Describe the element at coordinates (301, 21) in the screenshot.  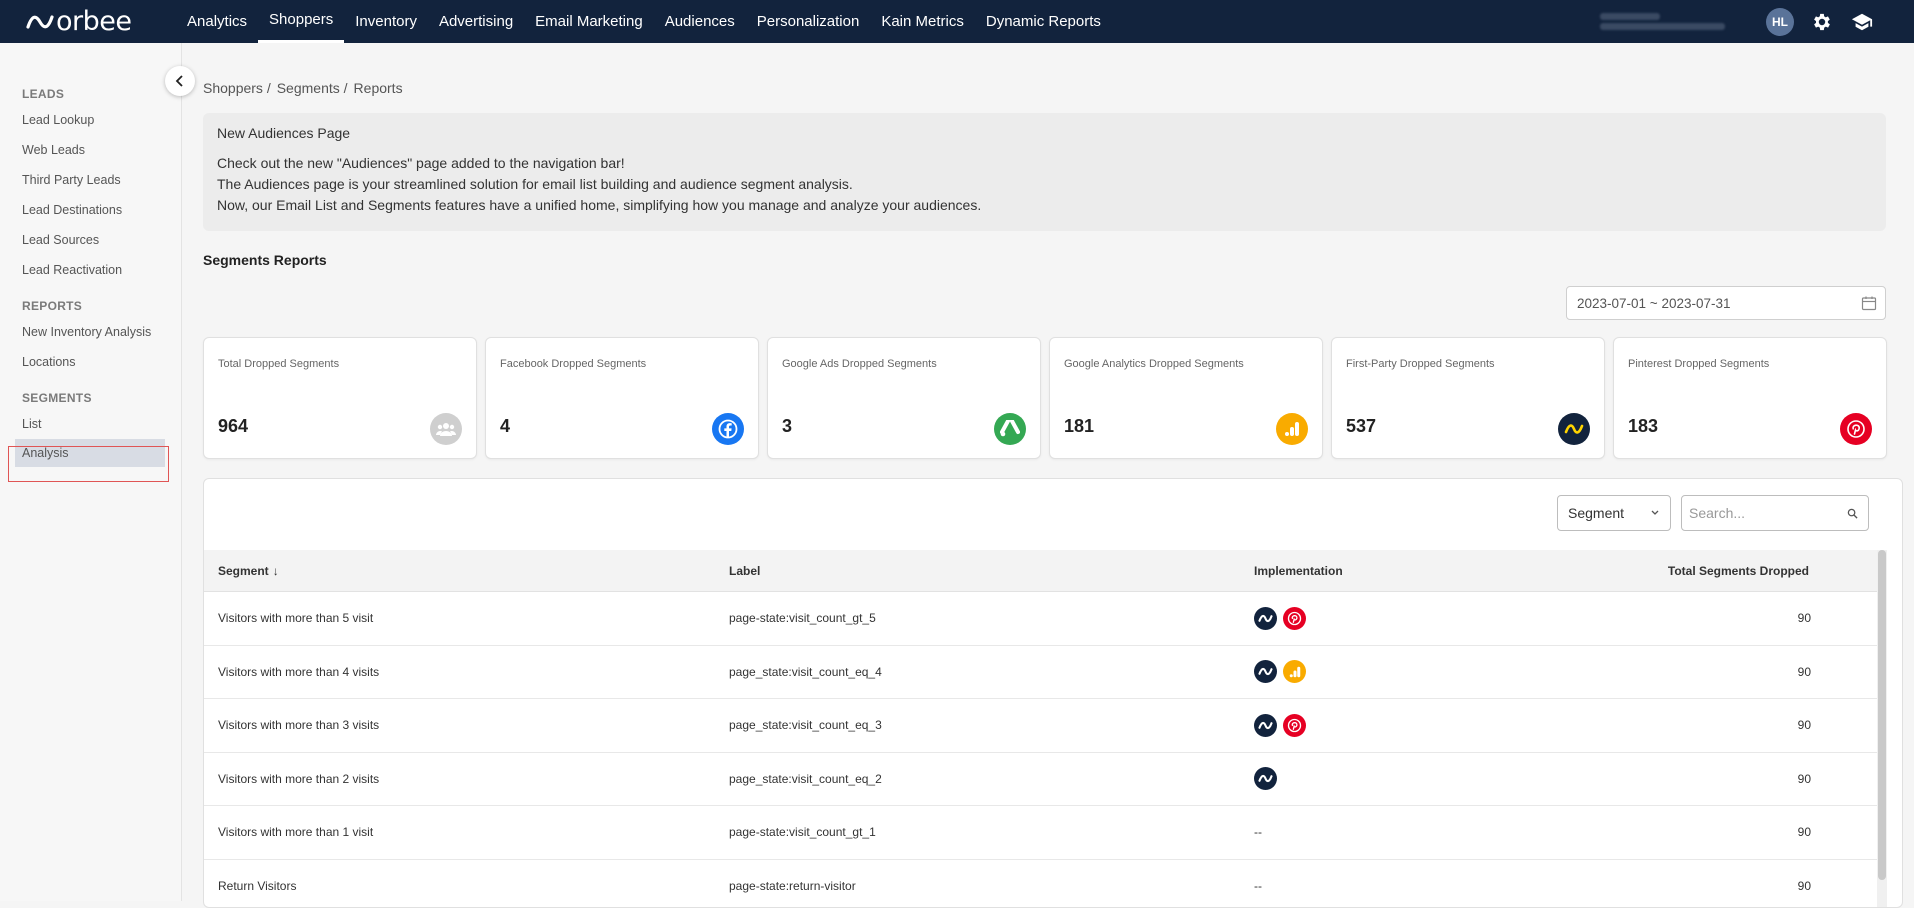
I see `nav-shoppers: Shoppers` at that location.